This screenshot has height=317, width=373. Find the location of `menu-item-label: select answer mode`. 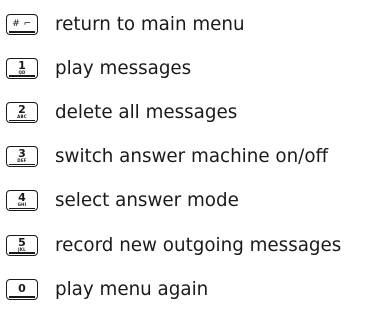

menu-item-label: select answer mode is located at coordinates (147, 201).